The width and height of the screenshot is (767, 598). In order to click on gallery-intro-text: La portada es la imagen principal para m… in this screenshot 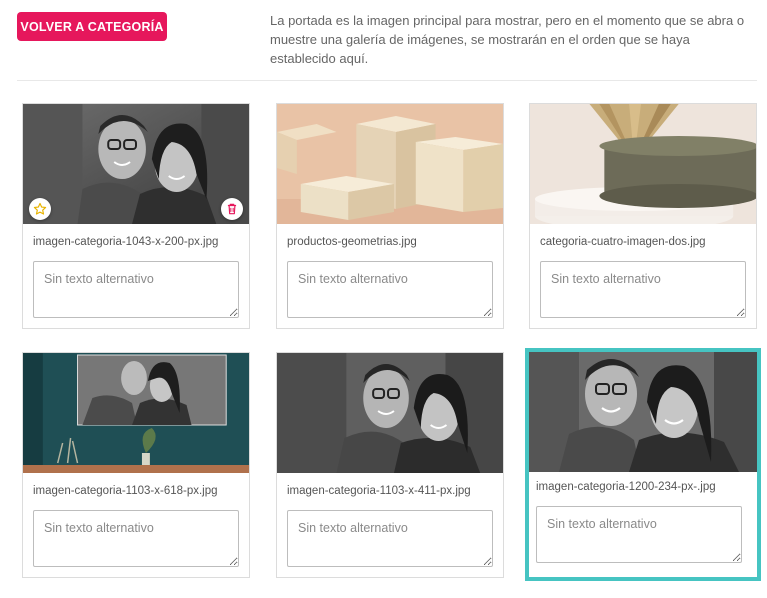, I will do `click(507, 39)`.